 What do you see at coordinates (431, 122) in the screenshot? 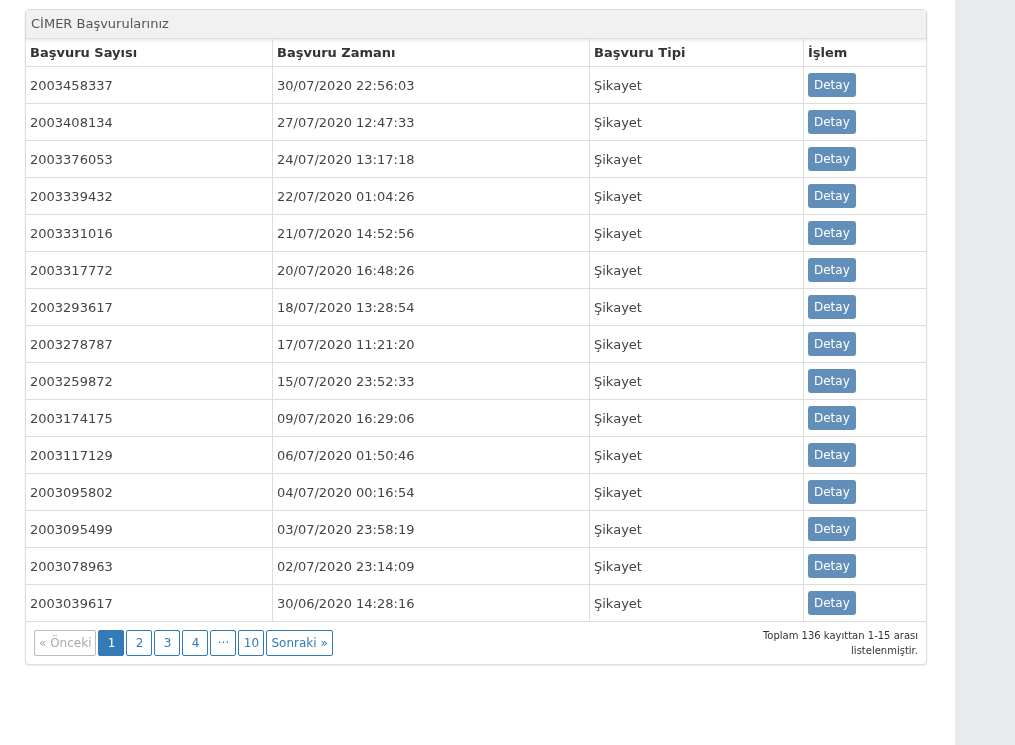
I see `table-cell: 27/07/2020 12:47:33` at bounding box center [431, 122].